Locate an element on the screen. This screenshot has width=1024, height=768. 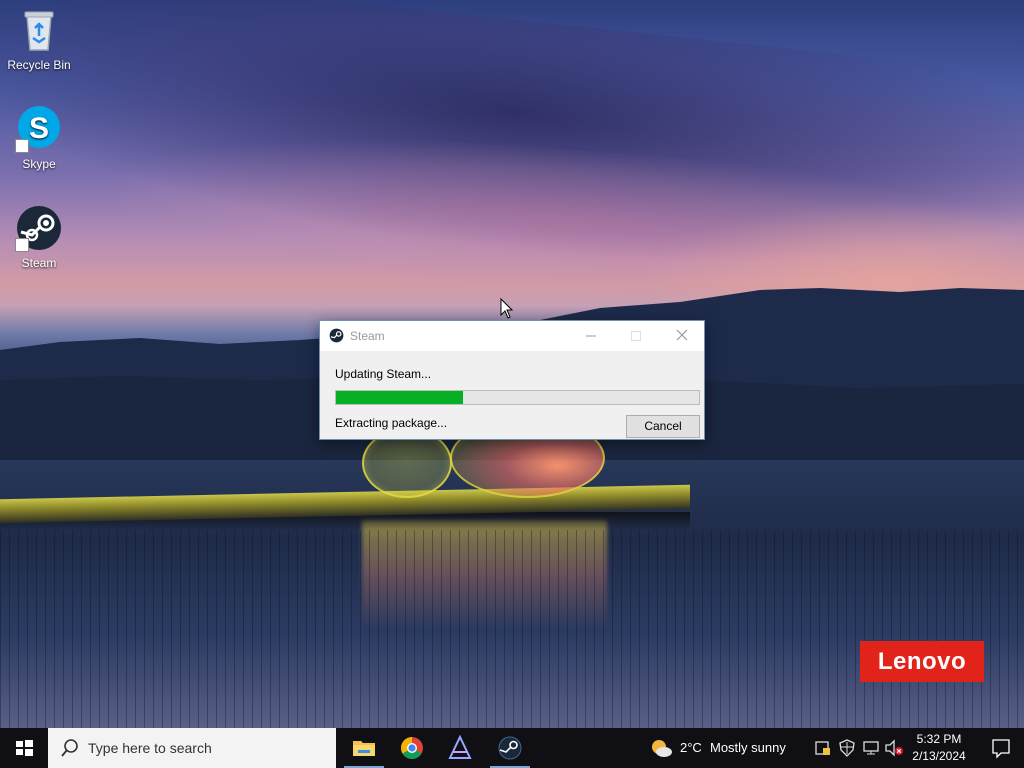
chrome-icon is located at coordinates (412, 748).